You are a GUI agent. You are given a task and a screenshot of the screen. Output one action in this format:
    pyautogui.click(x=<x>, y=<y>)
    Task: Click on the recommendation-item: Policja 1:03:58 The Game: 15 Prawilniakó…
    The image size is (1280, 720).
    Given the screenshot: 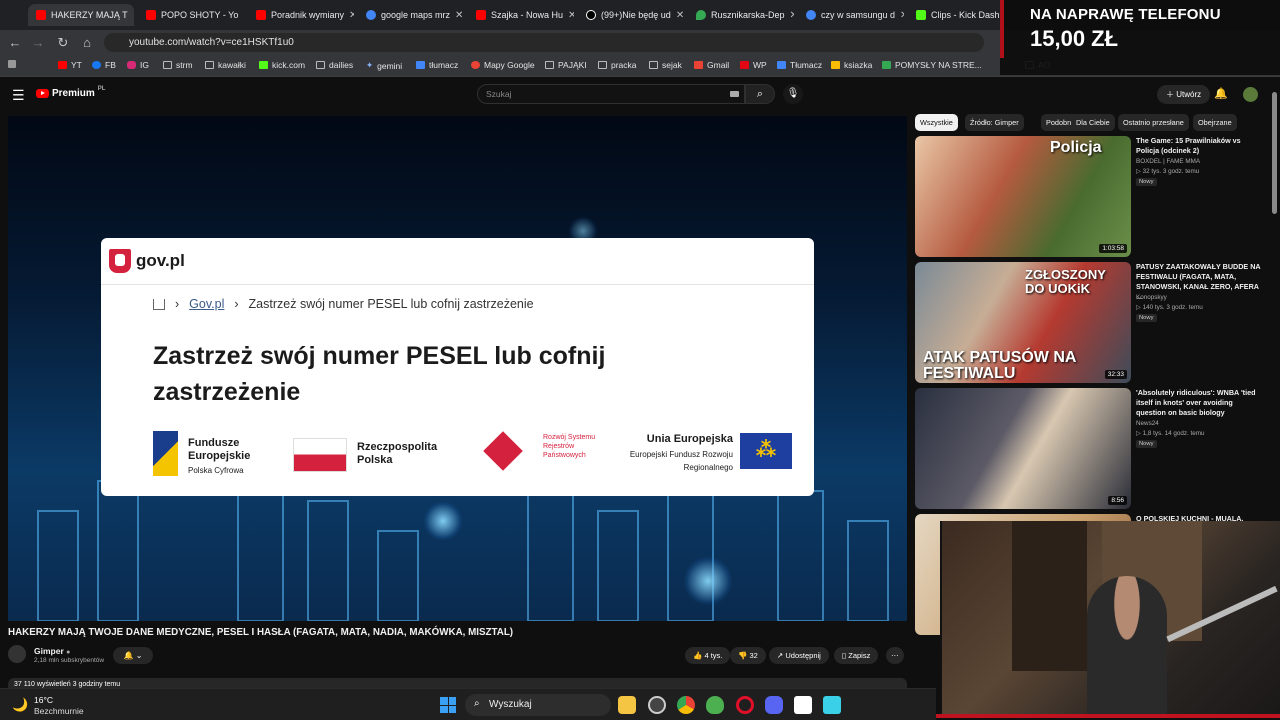 What is the action you would take?
    pyautogui.click(x=1090, y=197)
    